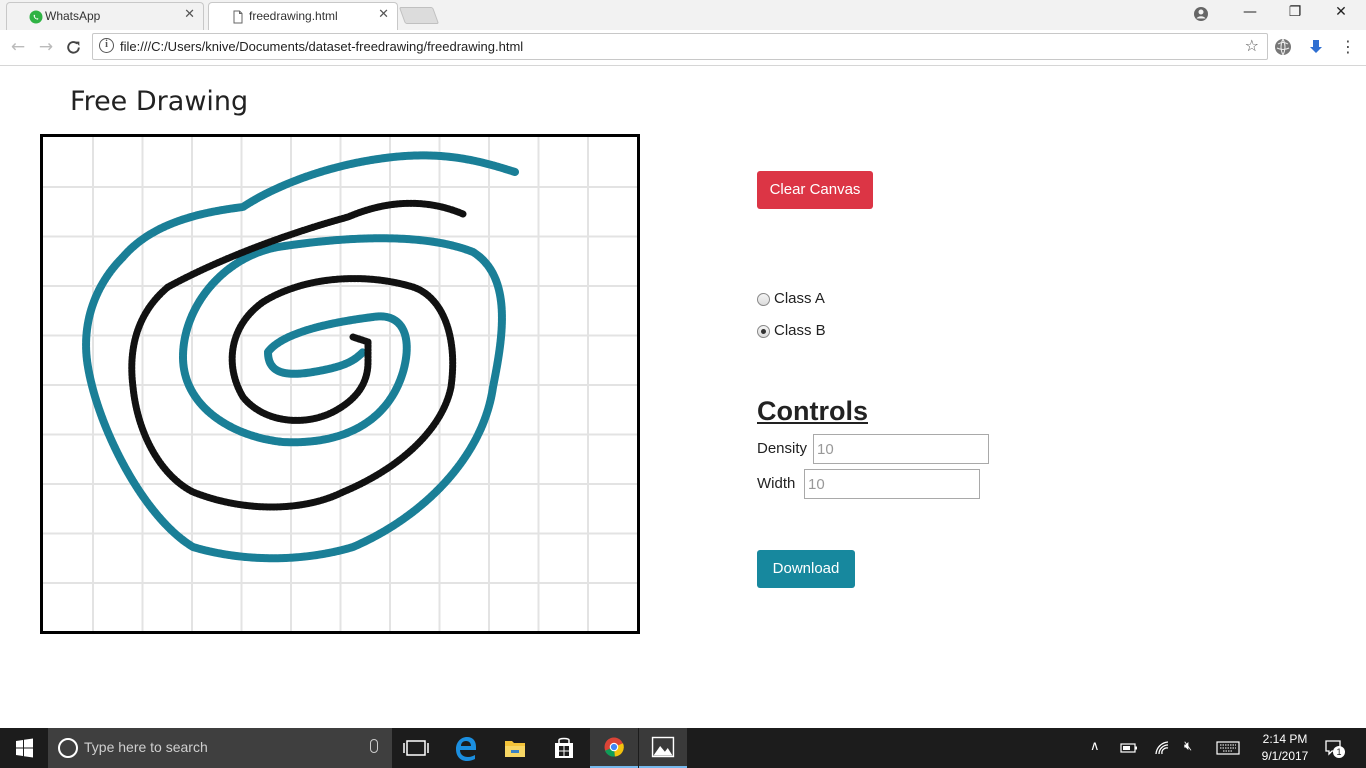 This screenshot has height=768, width=1366. Describe the element at coordinates (815, 190) in the screenshot. I see `clear-canvas-button: Clear Canvas` at that location.